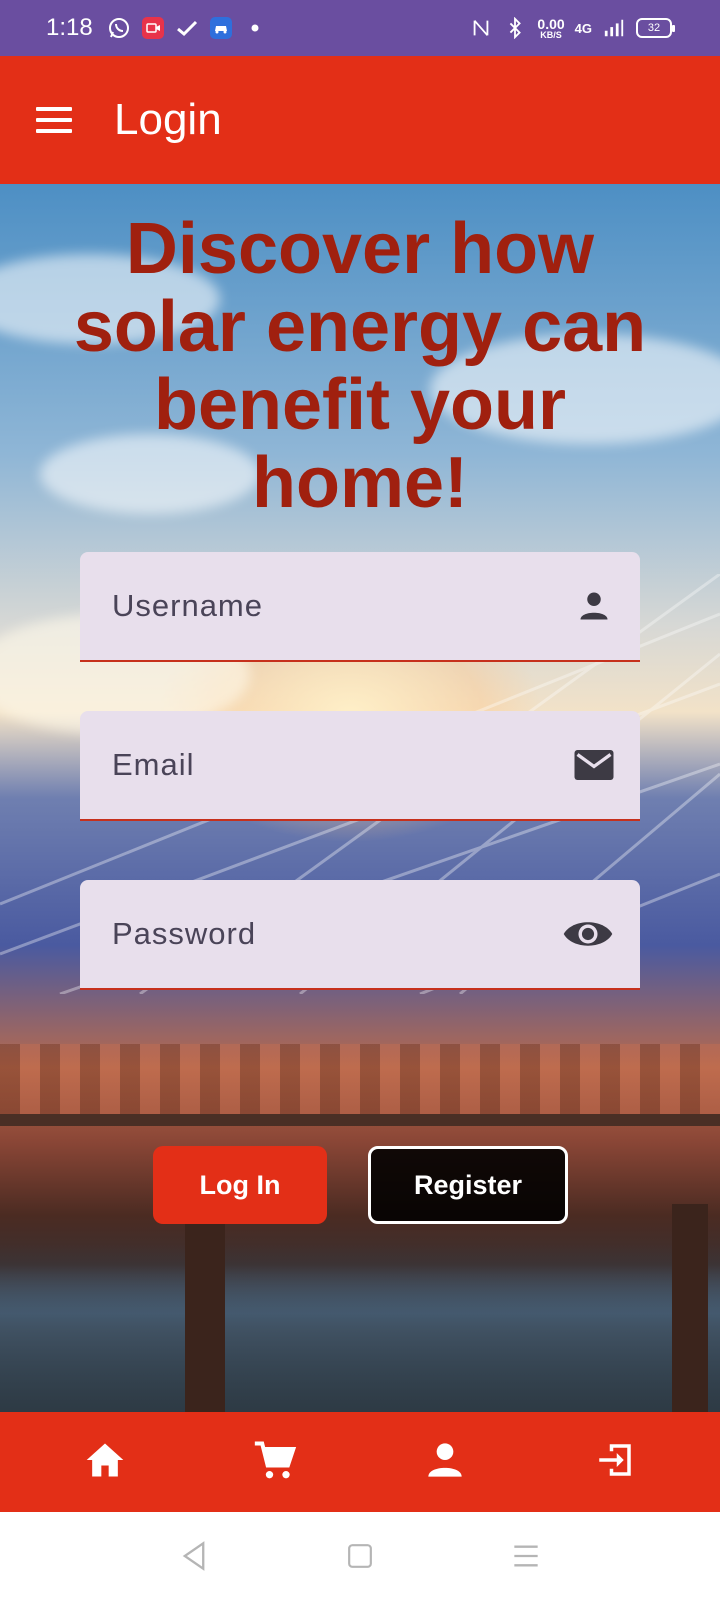 The height and width of the screenshot is (1600, 720). I want to click on cart-icon, so click(275, 1462).